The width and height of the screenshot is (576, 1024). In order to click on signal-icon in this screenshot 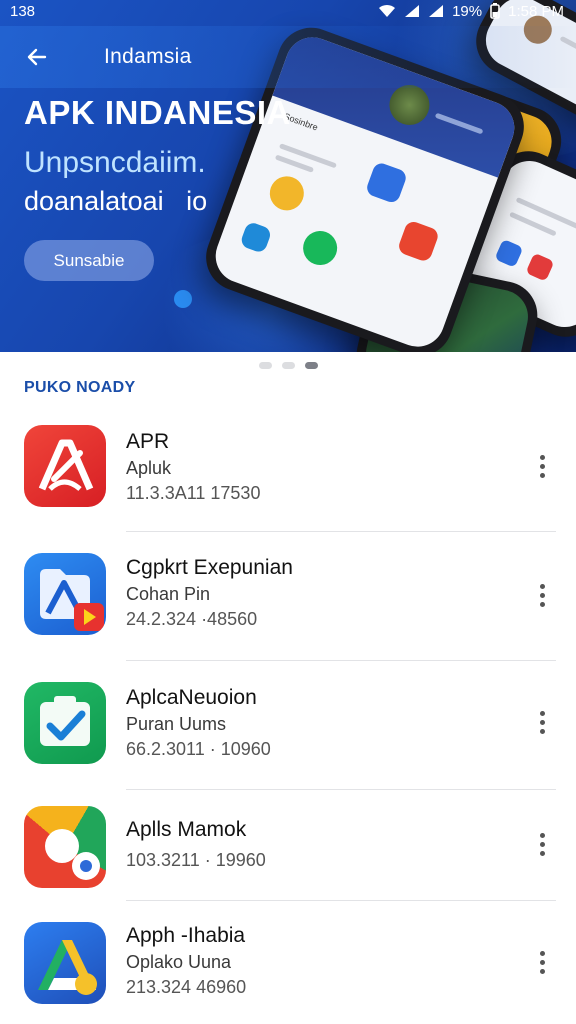, I will do `click(412, 11)`.